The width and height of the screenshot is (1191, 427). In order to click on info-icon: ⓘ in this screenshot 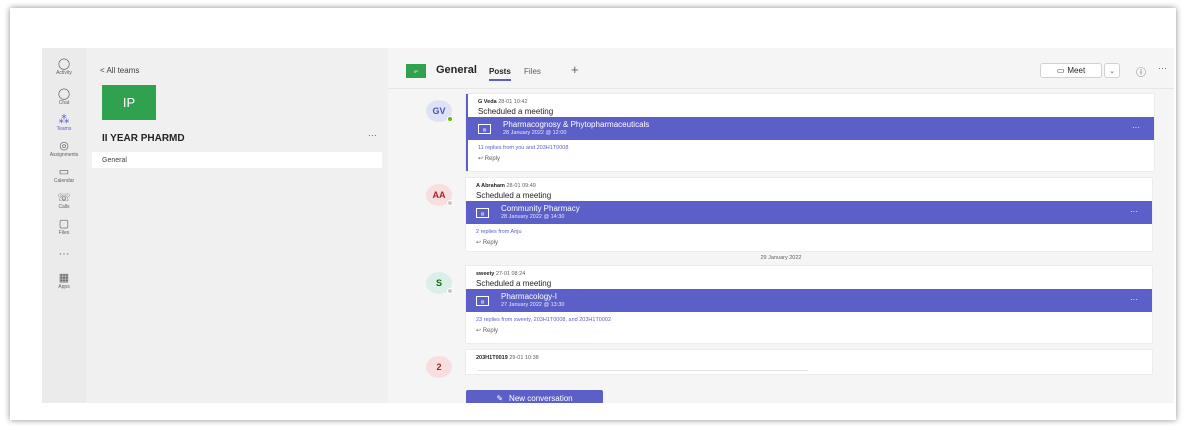, I will do `click(1141, 71)`.